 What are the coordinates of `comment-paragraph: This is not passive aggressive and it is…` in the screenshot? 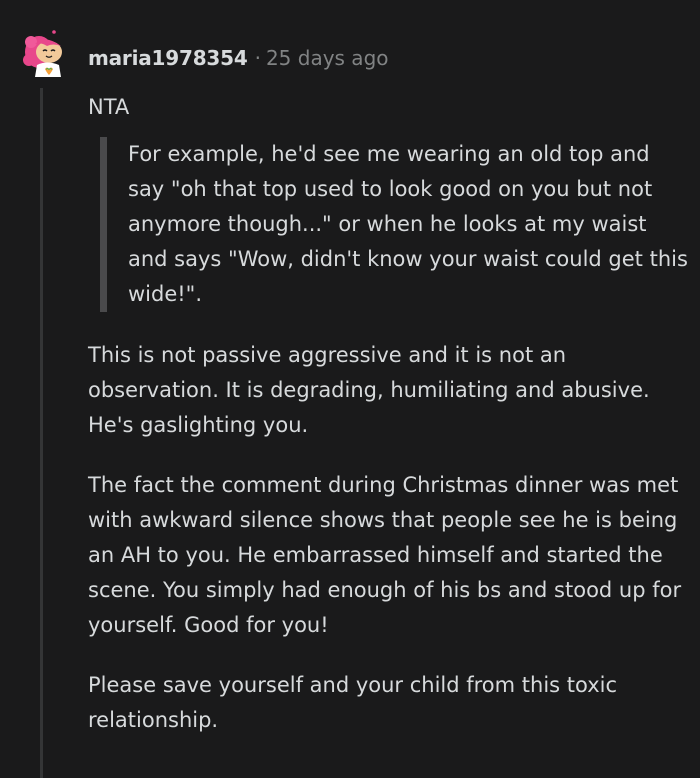 It's located at (369, 390).